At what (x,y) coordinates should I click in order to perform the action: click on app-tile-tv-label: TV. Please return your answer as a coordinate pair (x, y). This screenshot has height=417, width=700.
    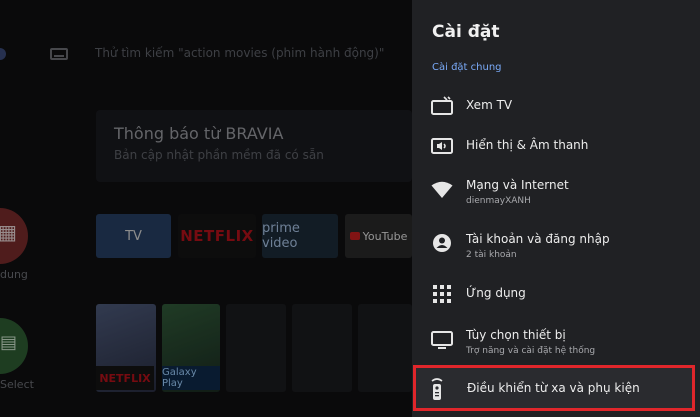
    Looking at the image, I should click on (133, 236).